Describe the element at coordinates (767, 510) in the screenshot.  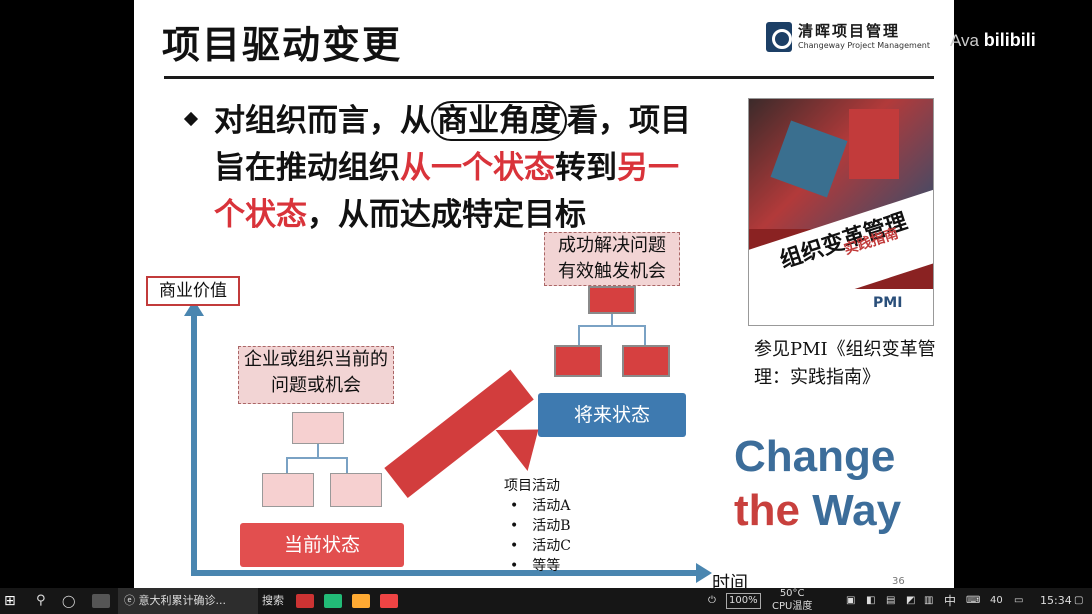
I see `slogan-the: the` at that location.